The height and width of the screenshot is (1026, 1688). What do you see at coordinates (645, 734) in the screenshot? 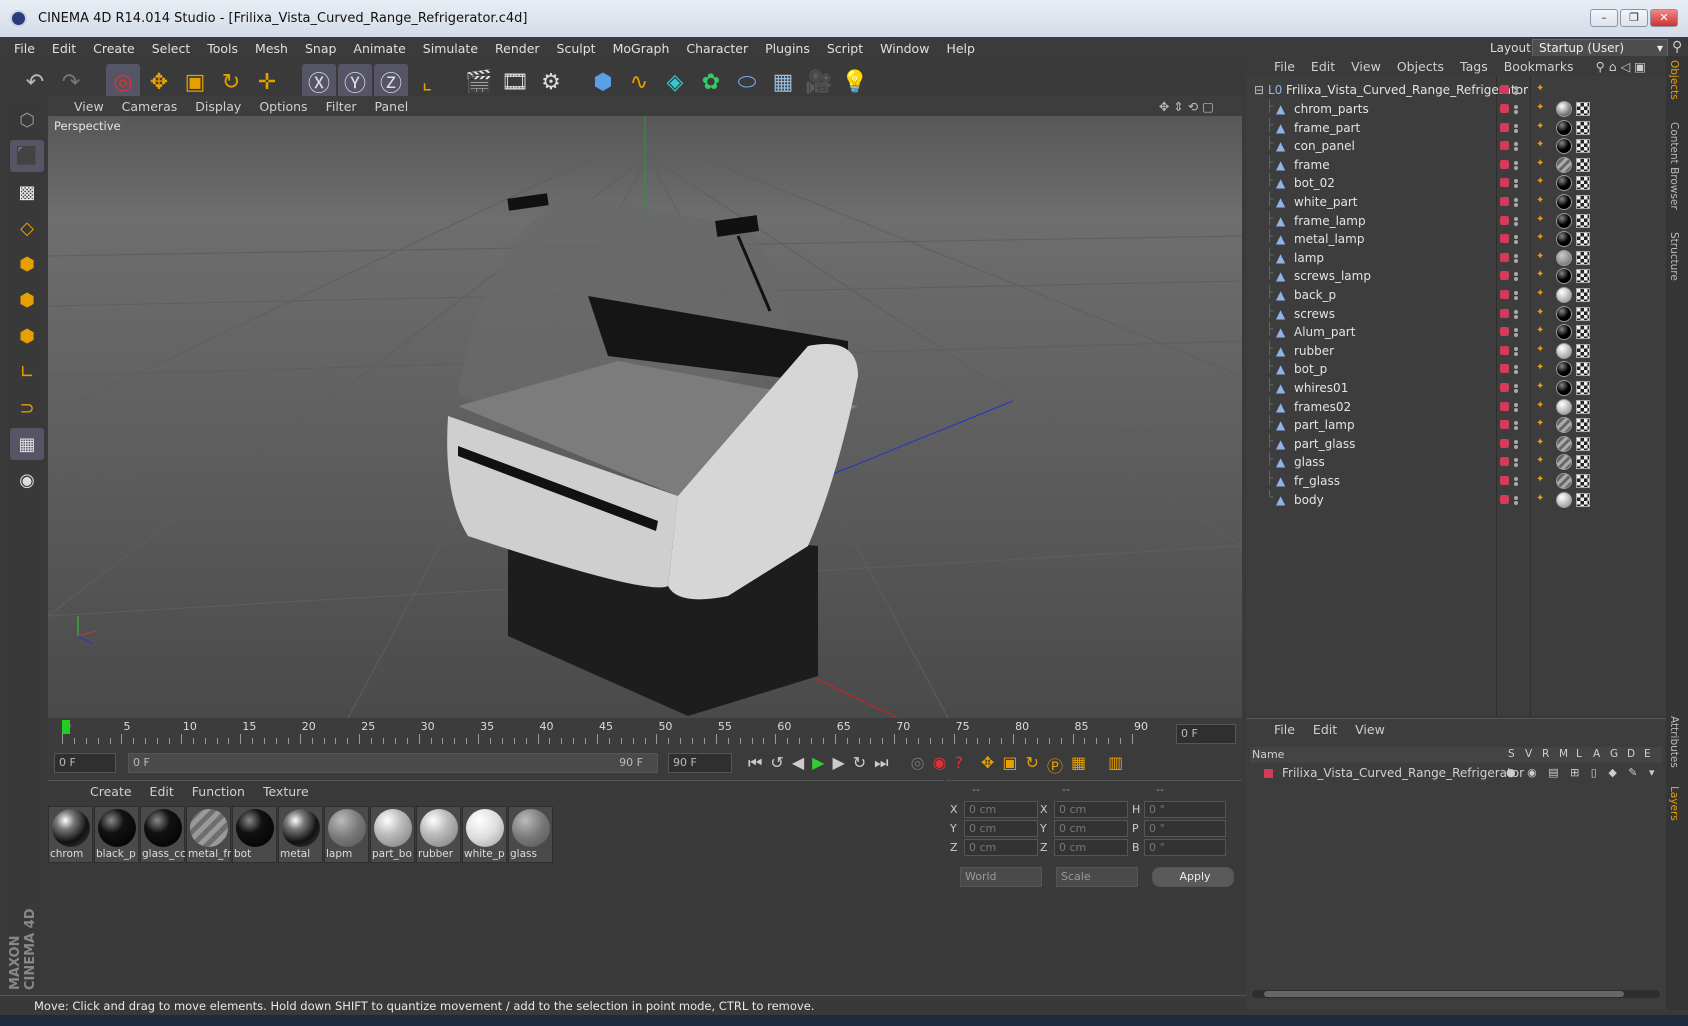
I see `timeline-ruler: 051015202530354045505560657075808590 0 F` at bounding box center [645, 734].